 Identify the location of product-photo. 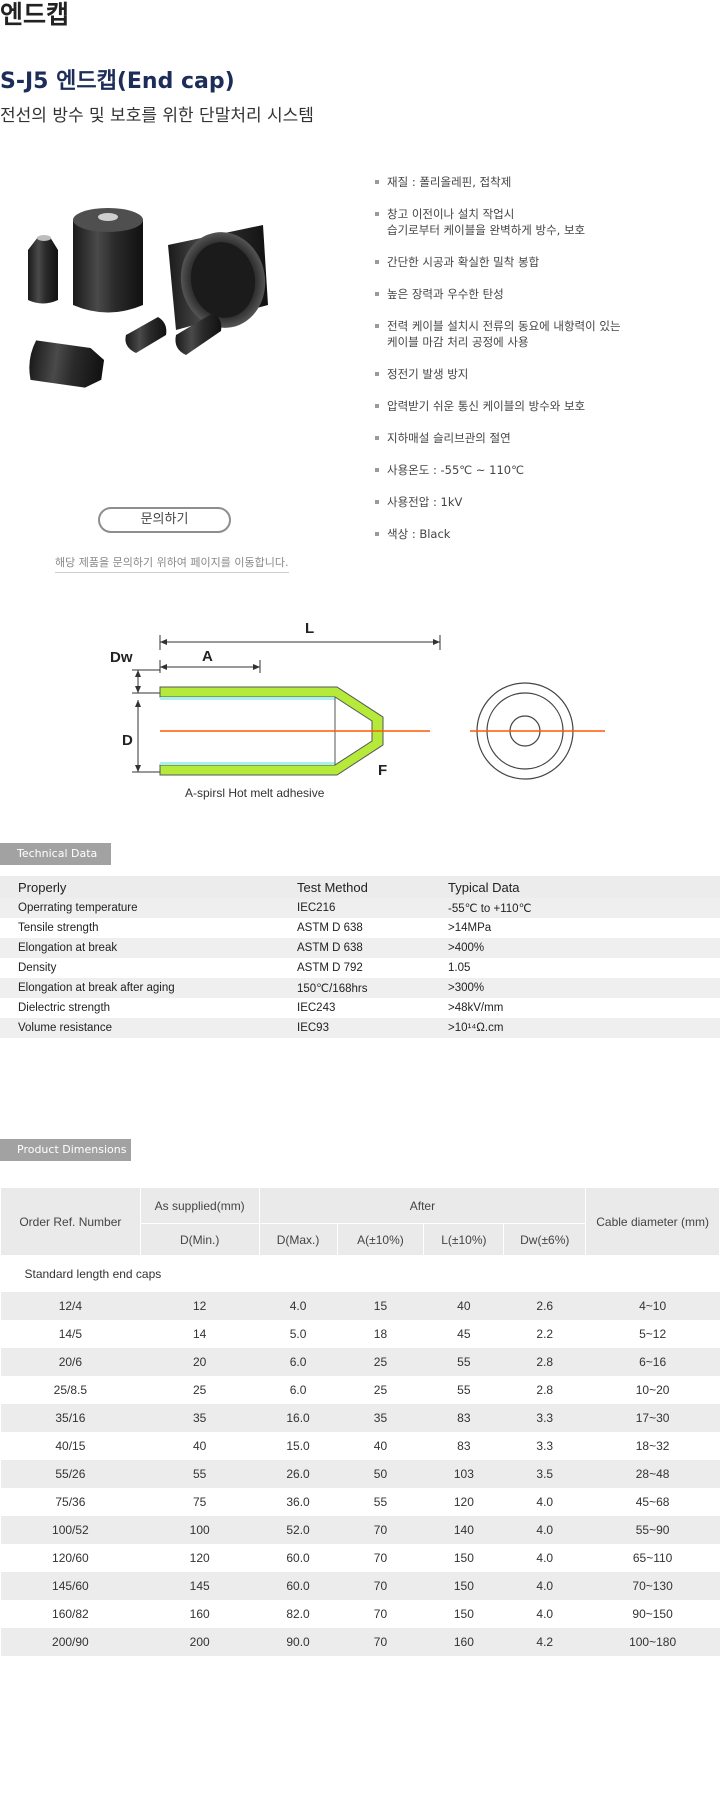
(148, 298).